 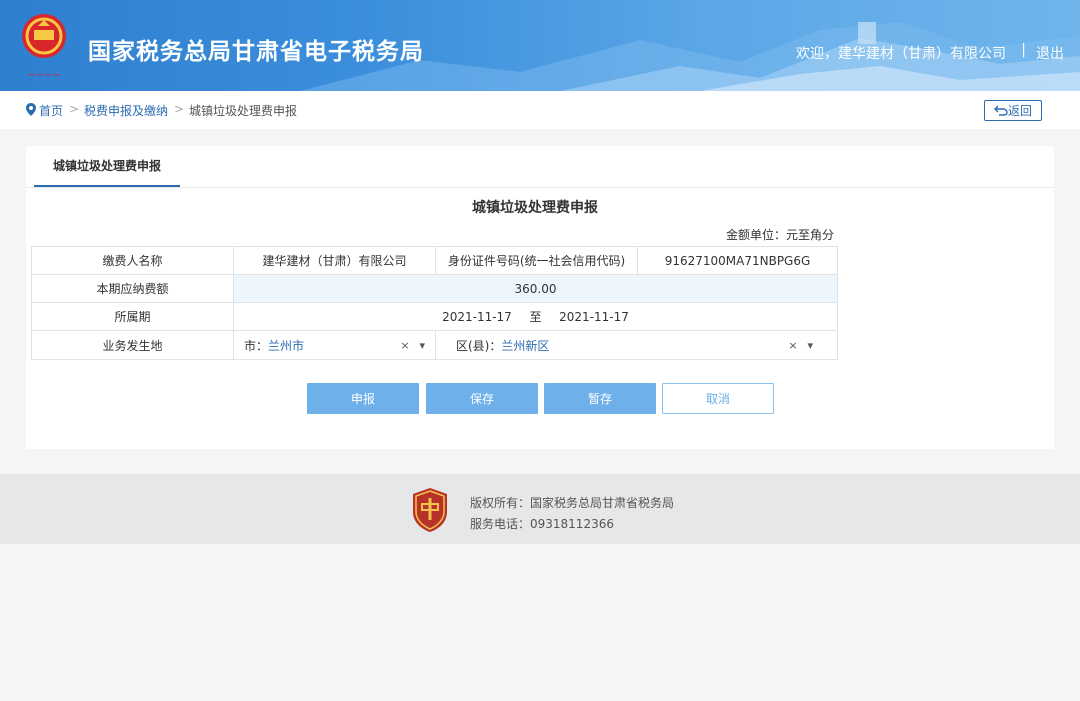 What do you see at coordinates (31, 109) in the screenshot?
I see `location-pin-icon` at bounding box center [31, 109].